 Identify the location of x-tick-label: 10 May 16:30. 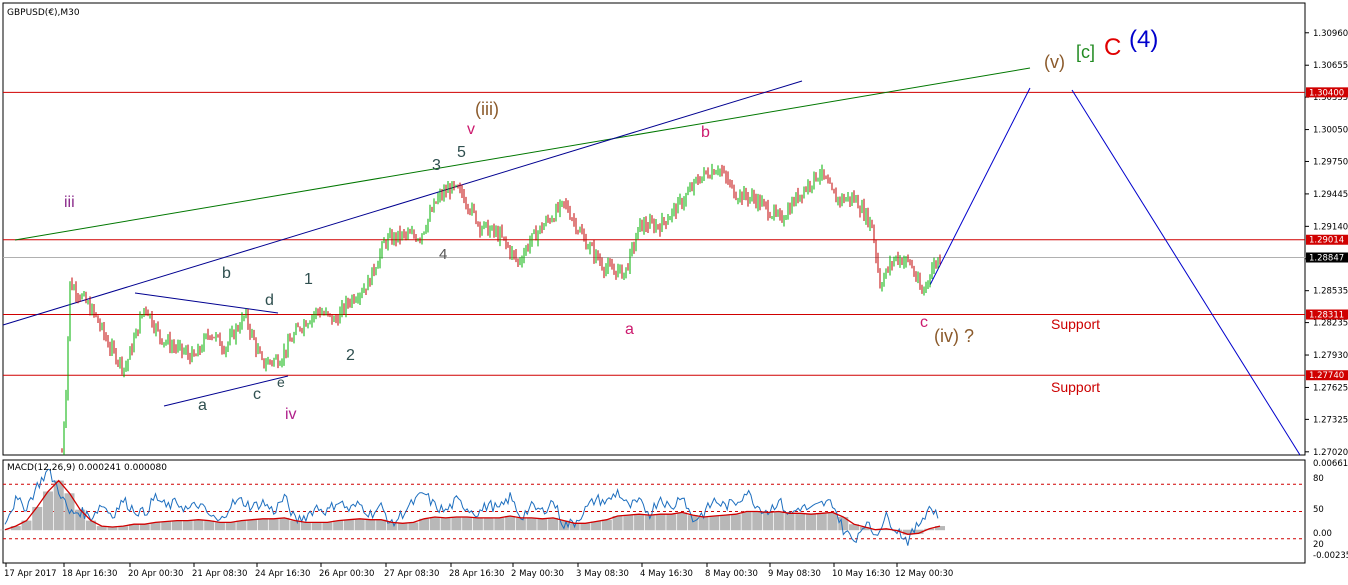
(861, 574).